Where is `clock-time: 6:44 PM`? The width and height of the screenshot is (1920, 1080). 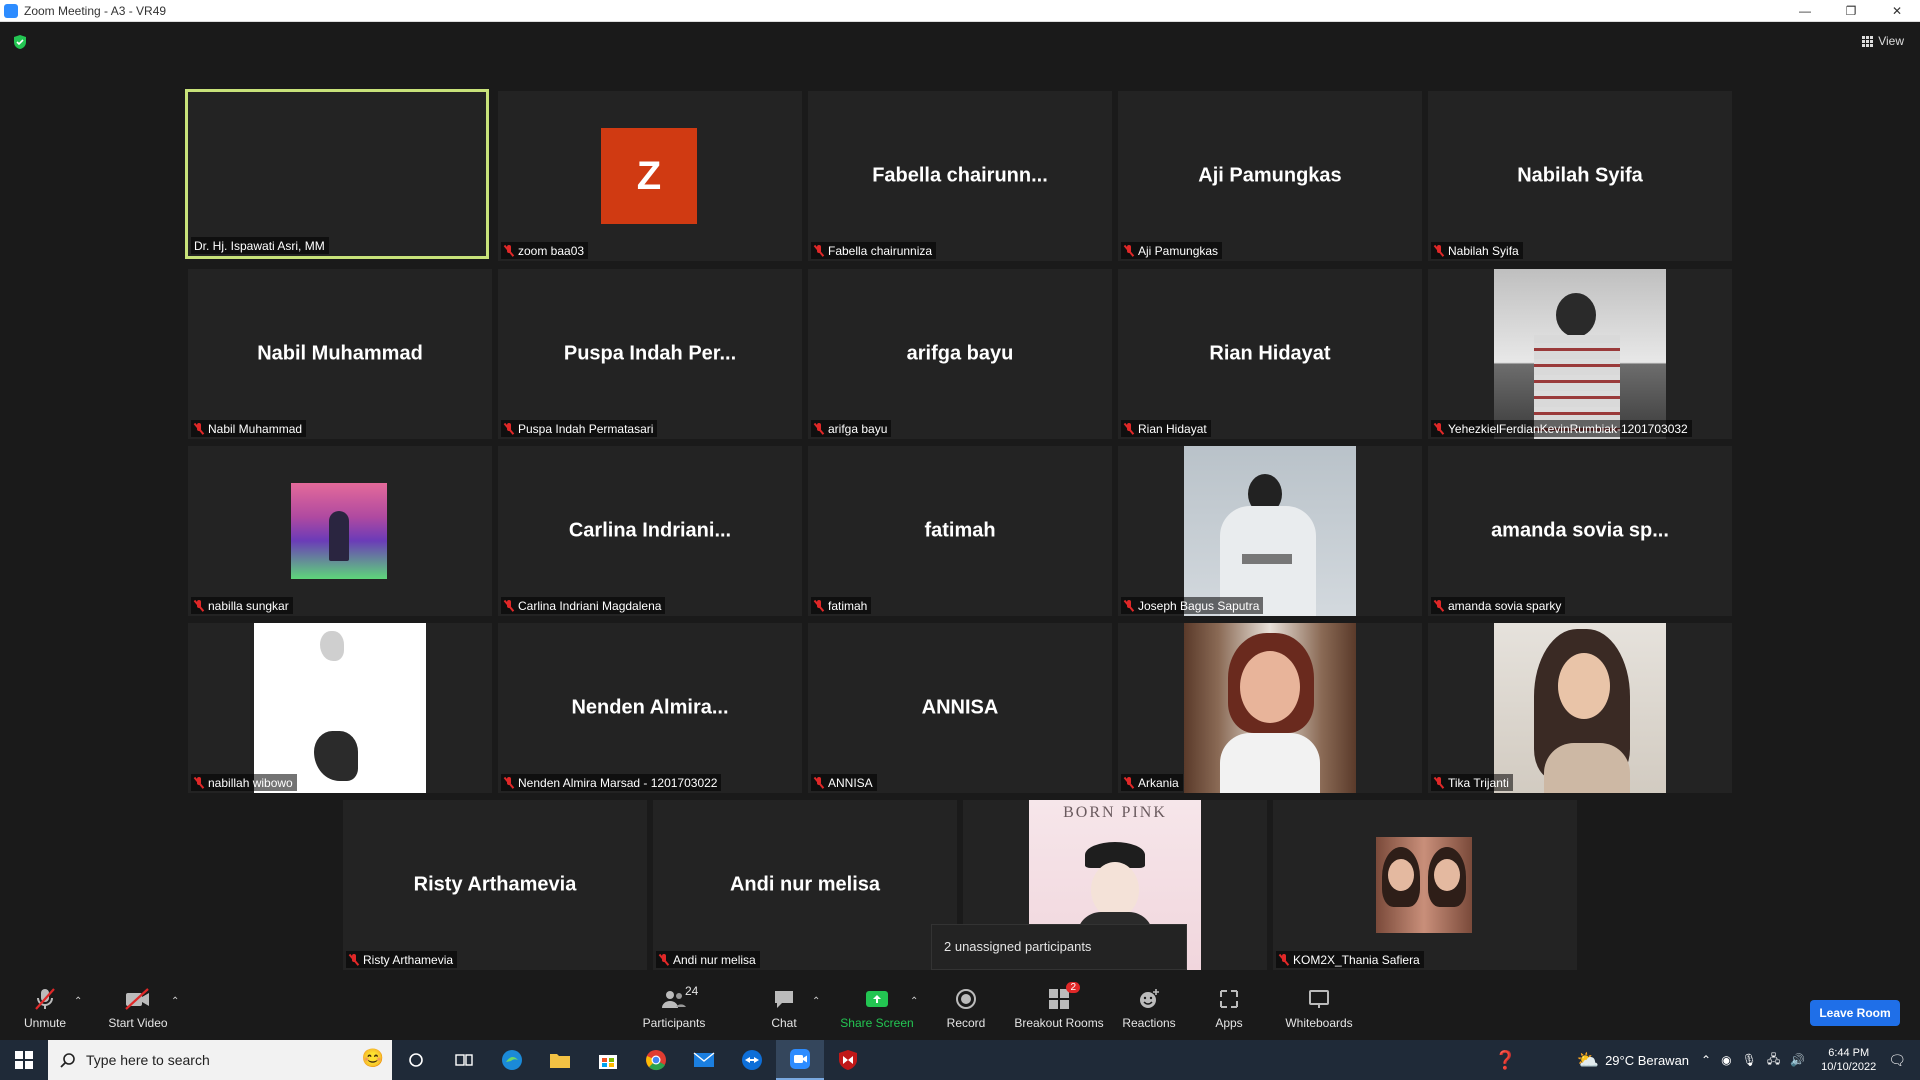
clock-time: 6:44 PM is located at coordinates (1849, 1053).